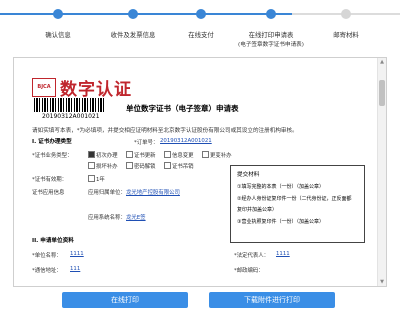 The image size is (400, 319). Describe the element at coordinates (248, 175) in the screenshot. I see `note-title: 提交材料` at that location.